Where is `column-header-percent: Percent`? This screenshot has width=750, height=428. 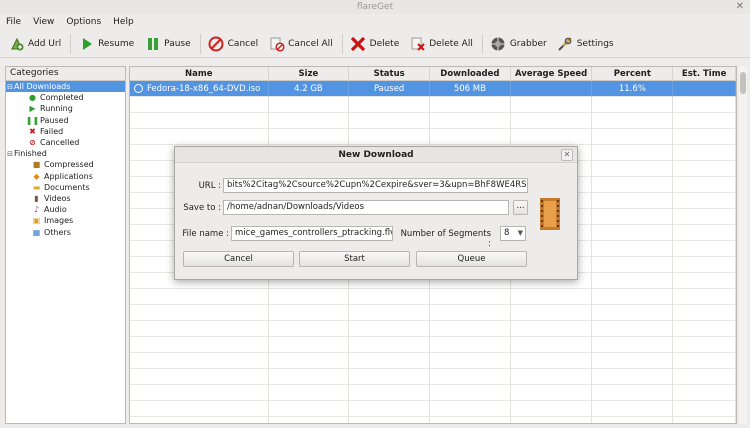
column-header-percent: Percent is located at coordinates (633, 73).